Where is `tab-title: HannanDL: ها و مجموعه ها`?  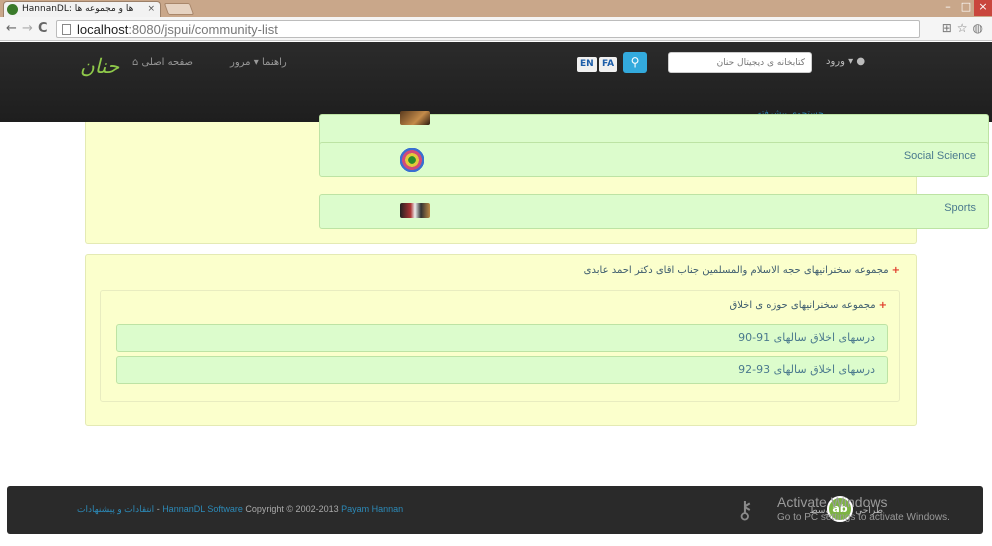
tab-title: HannanDL: ها و مجموعه ها is located at coordinates (78, 9).